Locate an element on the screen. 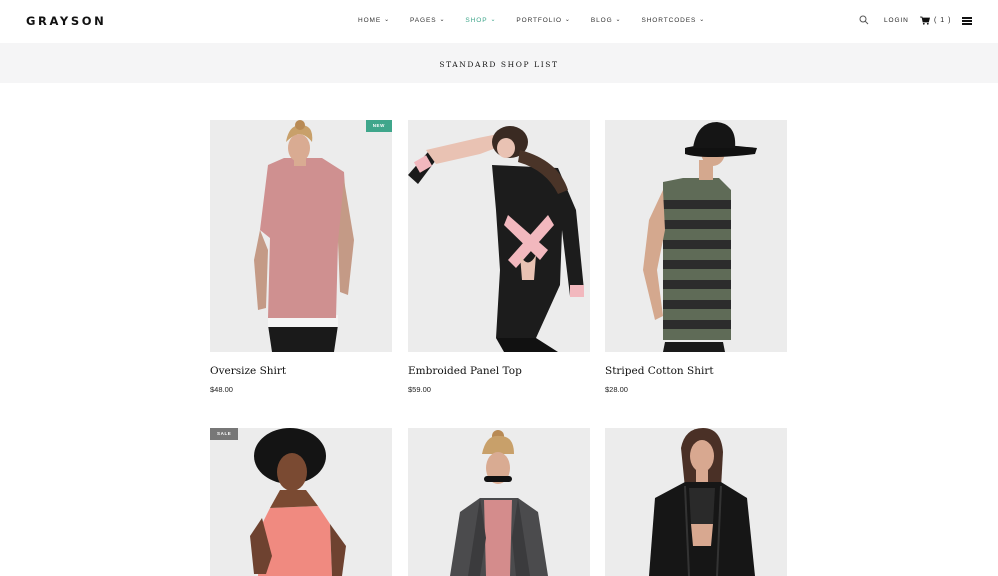 This screenshot has height=576, width=998. search-icon is located at coordinates (864, 20).